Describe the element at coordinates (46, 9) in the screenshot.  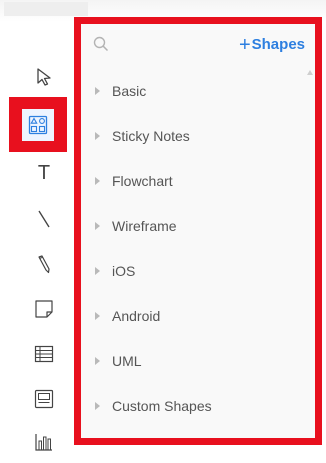
I see `top-bar-remnant` at that location.